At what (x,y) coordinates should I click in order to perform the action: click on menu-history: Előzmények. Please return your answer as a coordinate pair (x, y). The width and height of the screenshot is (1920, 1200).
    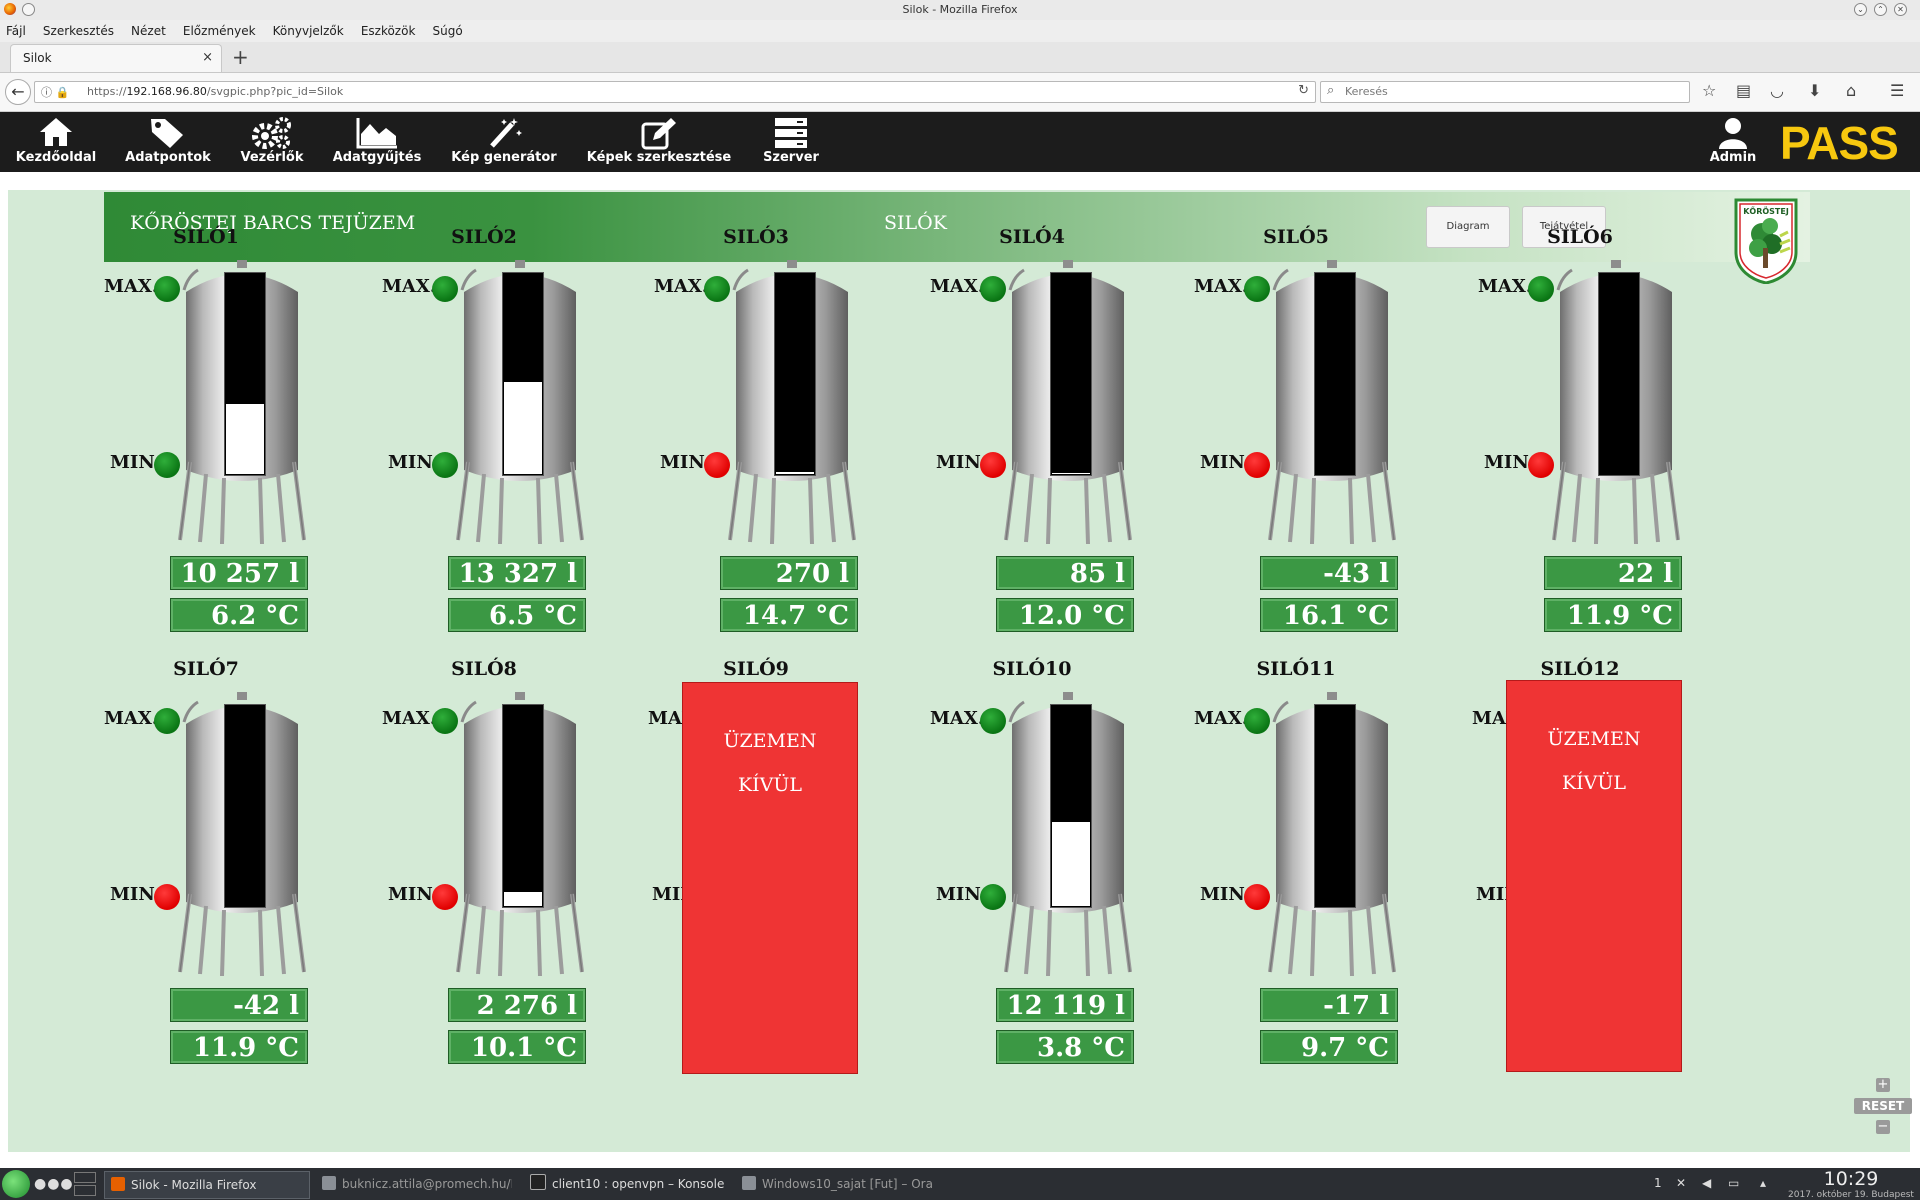
    Looking at the image, I should click on (219, 29).